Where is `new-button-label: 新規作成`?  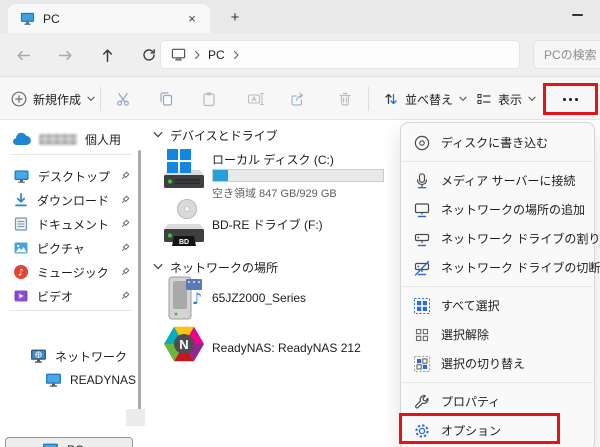 new-button-label: 新規作成 is located at coordinates (57, 99).